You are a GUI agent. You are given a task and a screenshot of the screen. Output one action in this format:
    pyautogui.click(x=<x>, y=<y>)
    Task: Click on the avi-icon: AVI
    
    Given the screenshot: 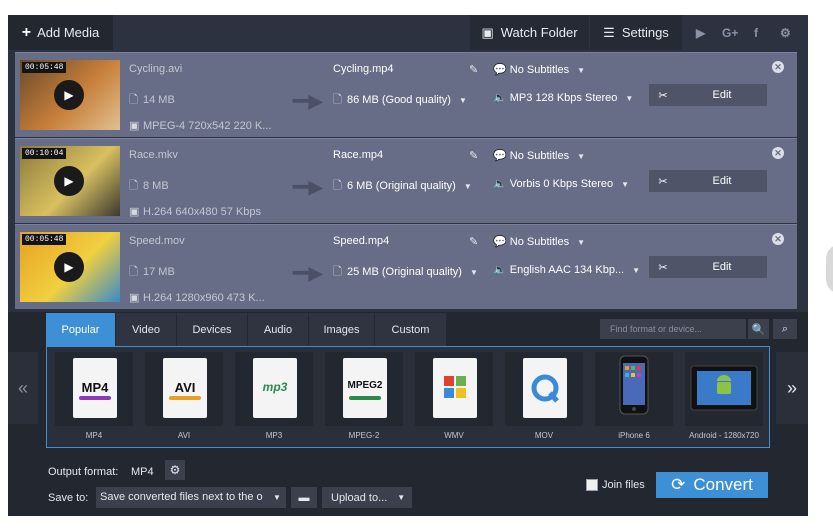 What is the action you would take?
    pyautogui.click(x=185, y=388)
    